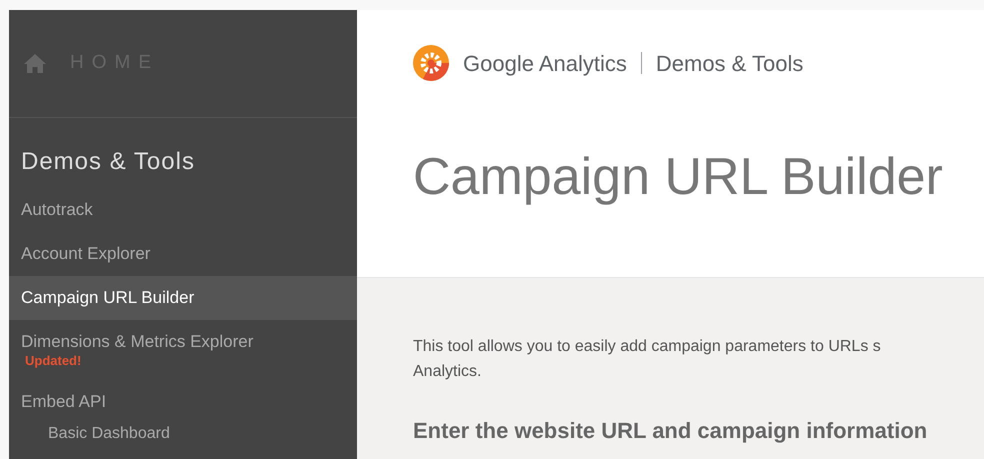 The image size is (984, 459). What do you see at coordinates (647, 347) in the screenshot?
I see `intro-text: This tool allows you to easily add campaign parameters to URLs s` at bounding box center [647, 347].